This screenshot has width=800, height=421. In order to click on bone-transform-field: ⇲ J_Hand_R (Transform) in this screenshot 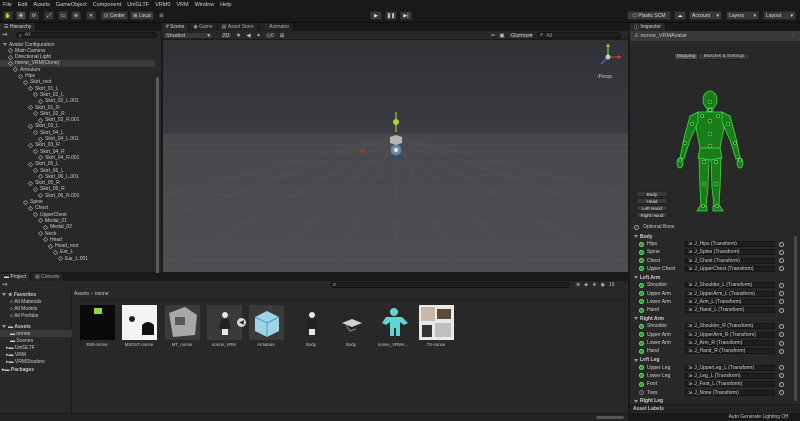, I will do `click(730, 351)`.